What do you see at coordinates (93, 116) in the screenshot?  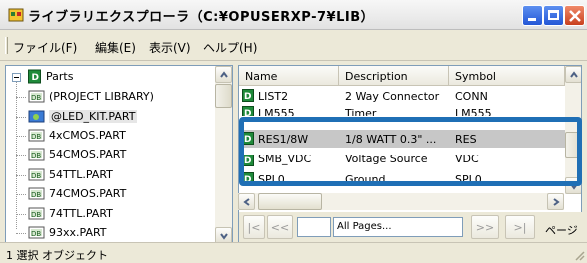 I see `tree-item-label: @LED_KIT.PART` at bounding box center [93, 116].